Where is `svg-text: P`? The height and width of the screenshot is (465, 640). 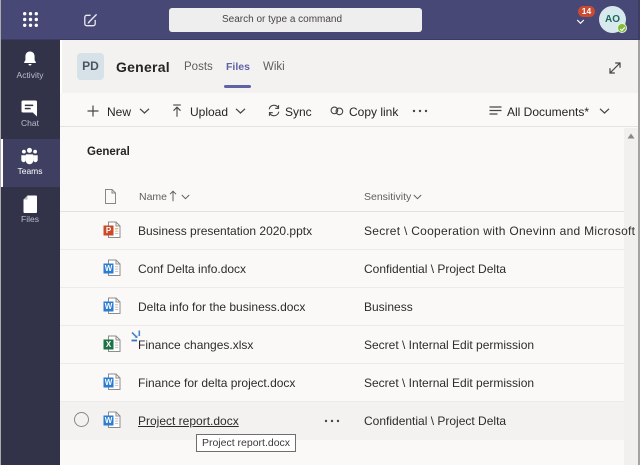
svg-text: P is located at coordinates (109, 230).